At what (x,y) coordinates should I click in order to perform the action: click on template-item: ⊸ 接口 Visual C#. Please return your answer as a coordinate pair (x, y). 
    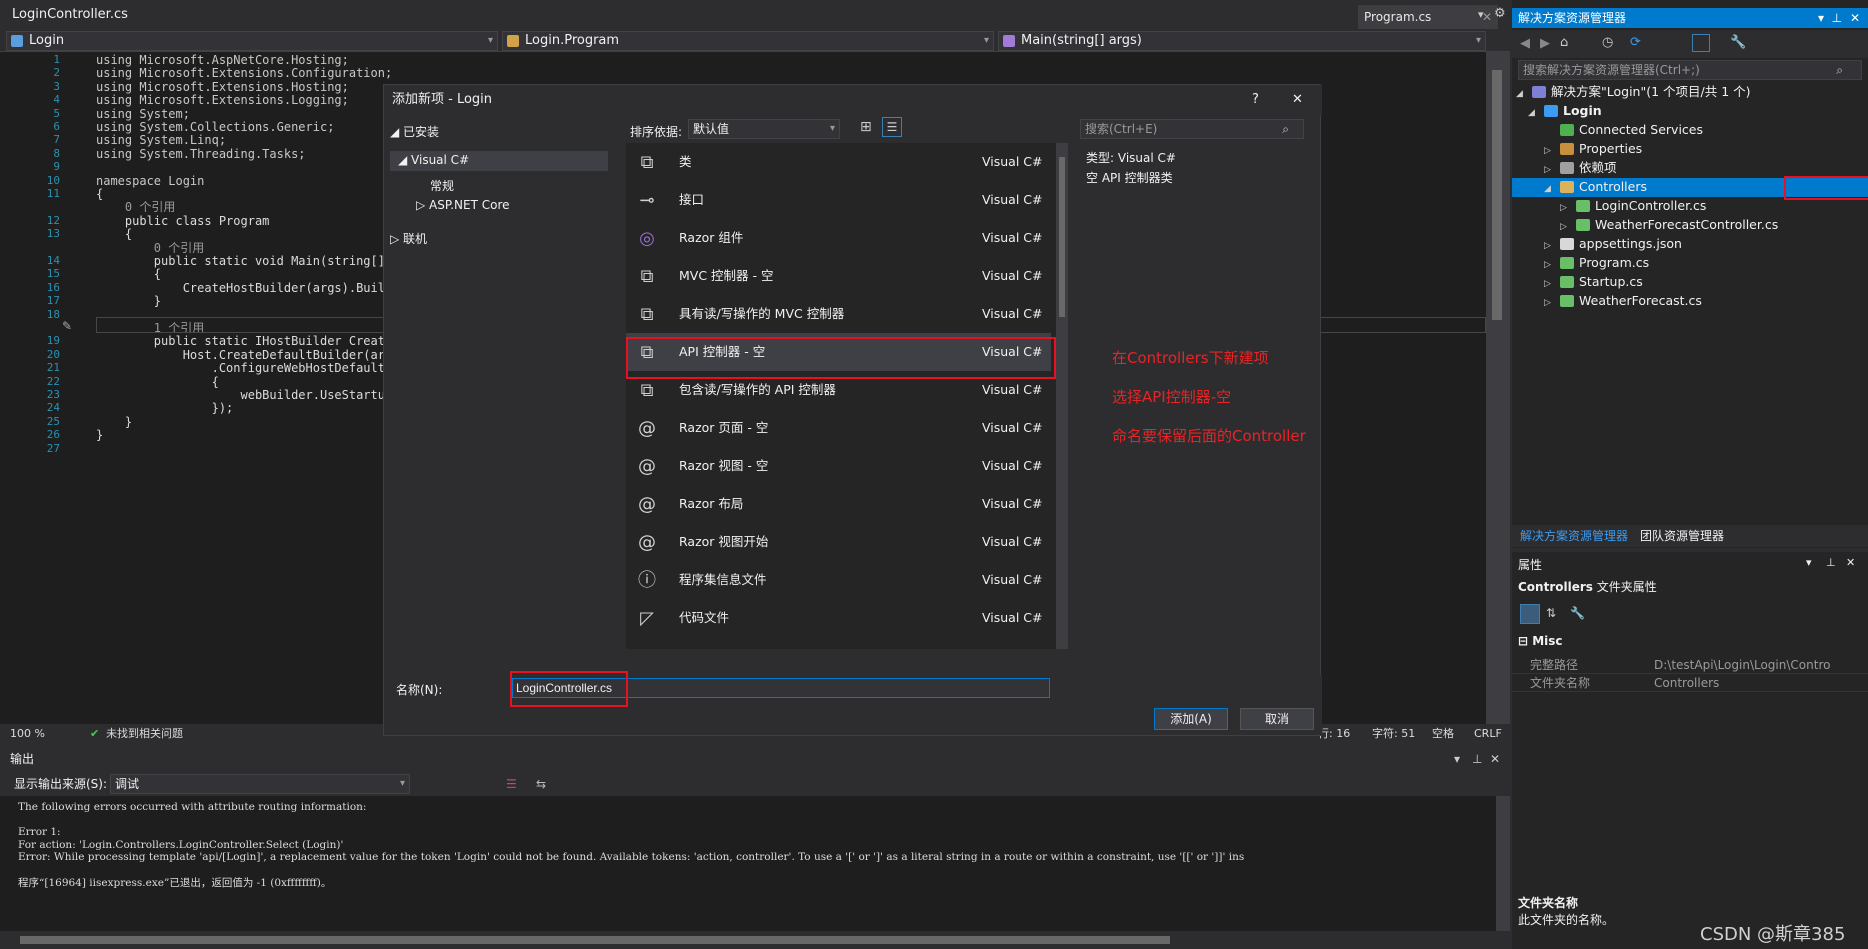
    Looking at the image, I should click on (838, 200).